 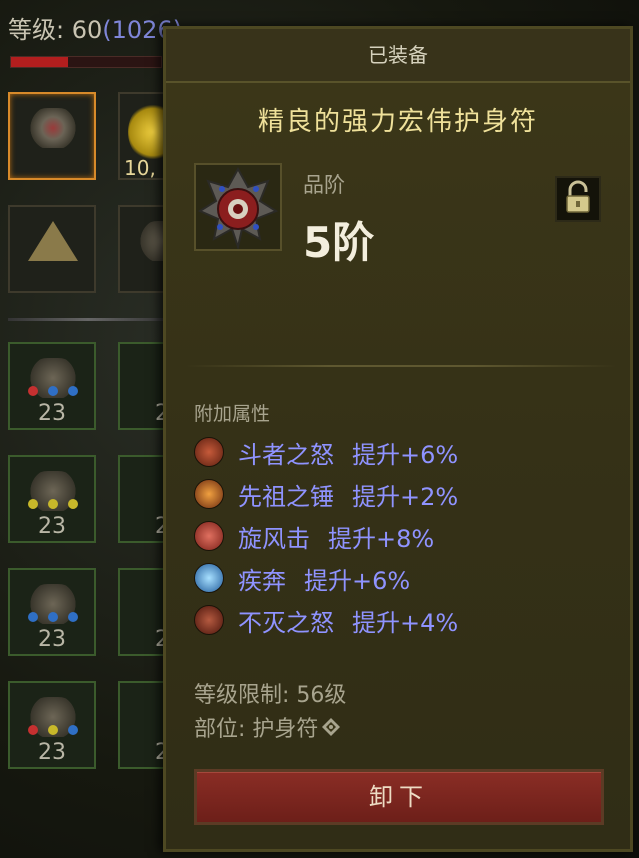 I want to click on xp-bar-fill, so click(x=39, y=62).